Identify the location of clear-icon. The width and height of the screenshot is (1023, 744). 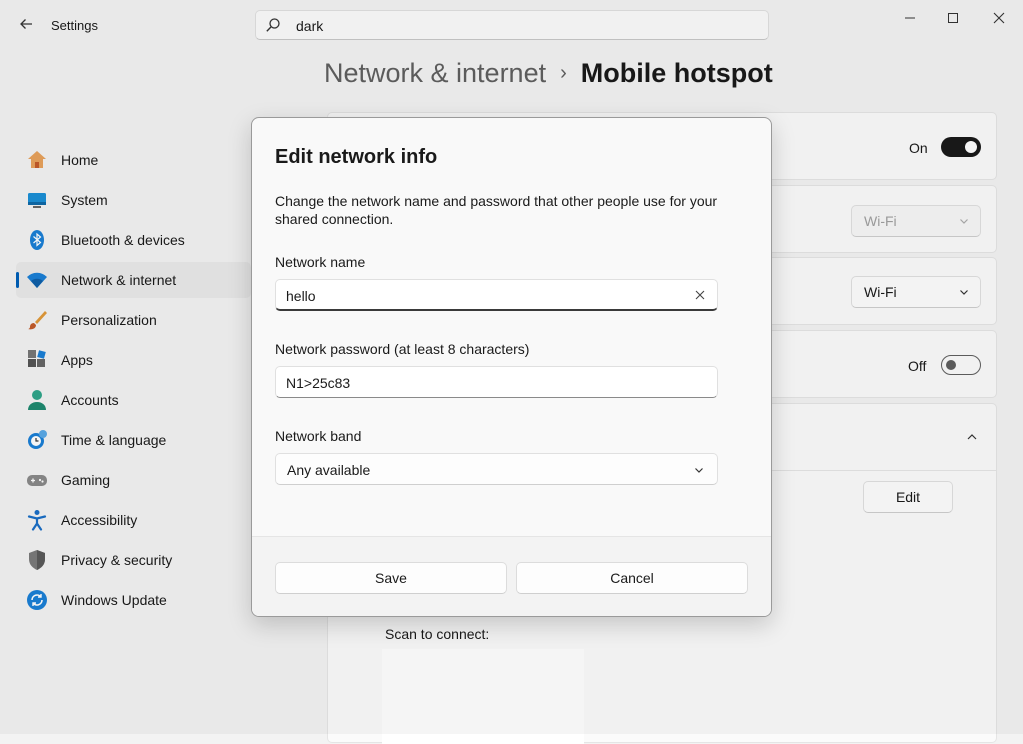
(700, 295).